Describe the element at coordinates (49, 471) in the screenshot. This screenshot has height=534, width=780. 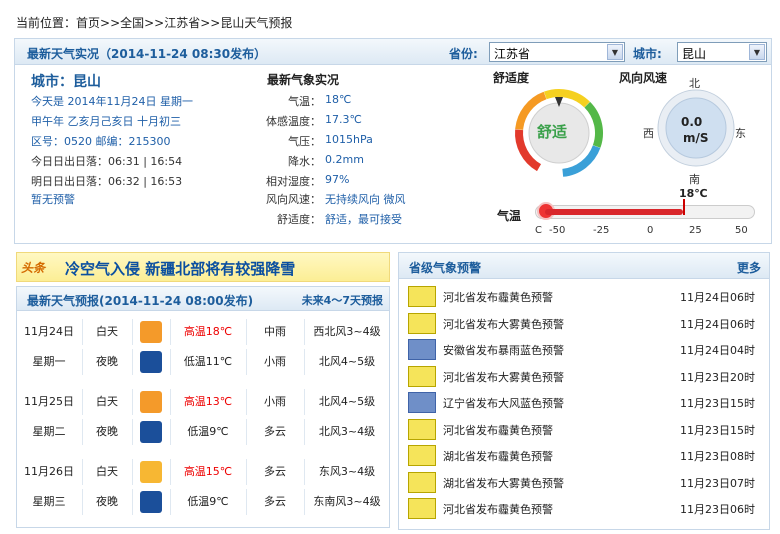
I see `forecast-date: 11月26日` at that location.